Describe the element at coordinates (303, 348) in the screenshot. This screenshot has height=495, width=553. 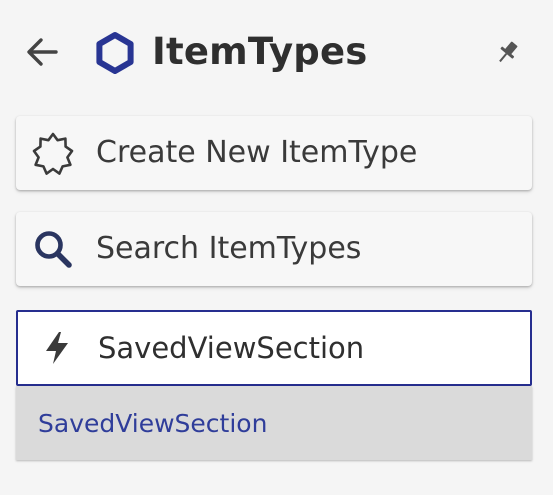
I see `itemtype-filter-input` at that location.